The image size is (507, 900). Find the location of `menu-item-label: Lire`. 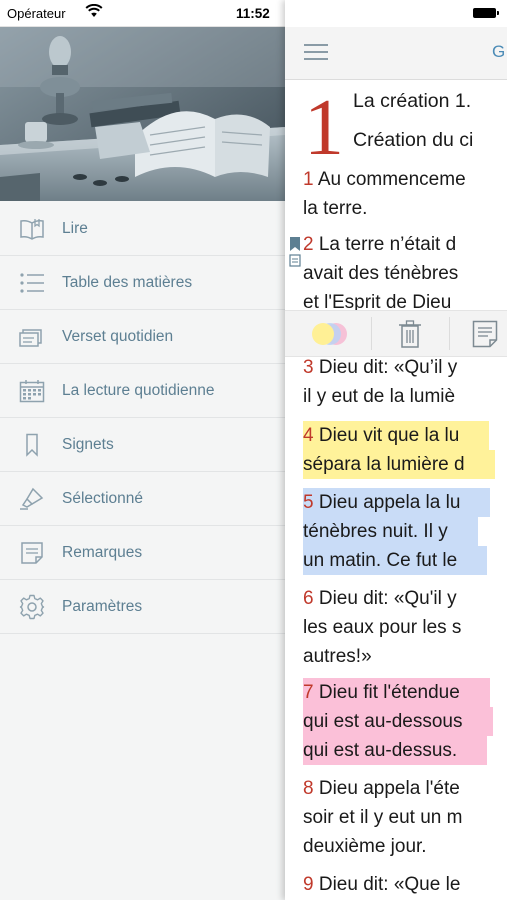

menu-item-label: Lire is located at coordinates (75, 228).